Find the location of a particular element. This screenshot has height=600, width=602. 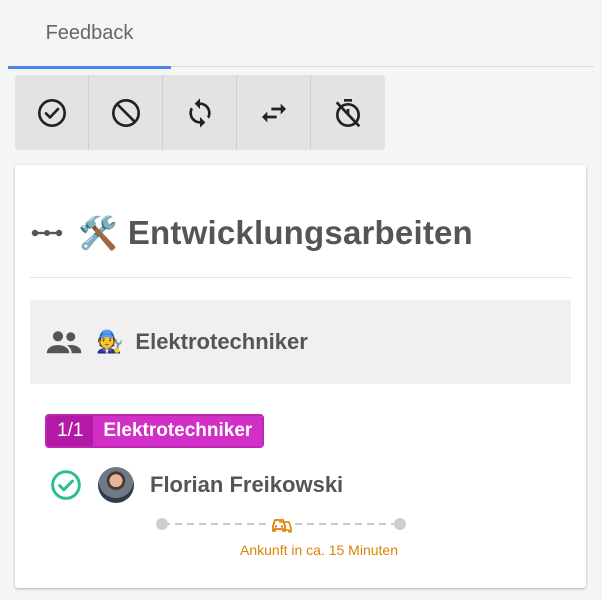

eta-start-dot is located at coordinates (162, 524).